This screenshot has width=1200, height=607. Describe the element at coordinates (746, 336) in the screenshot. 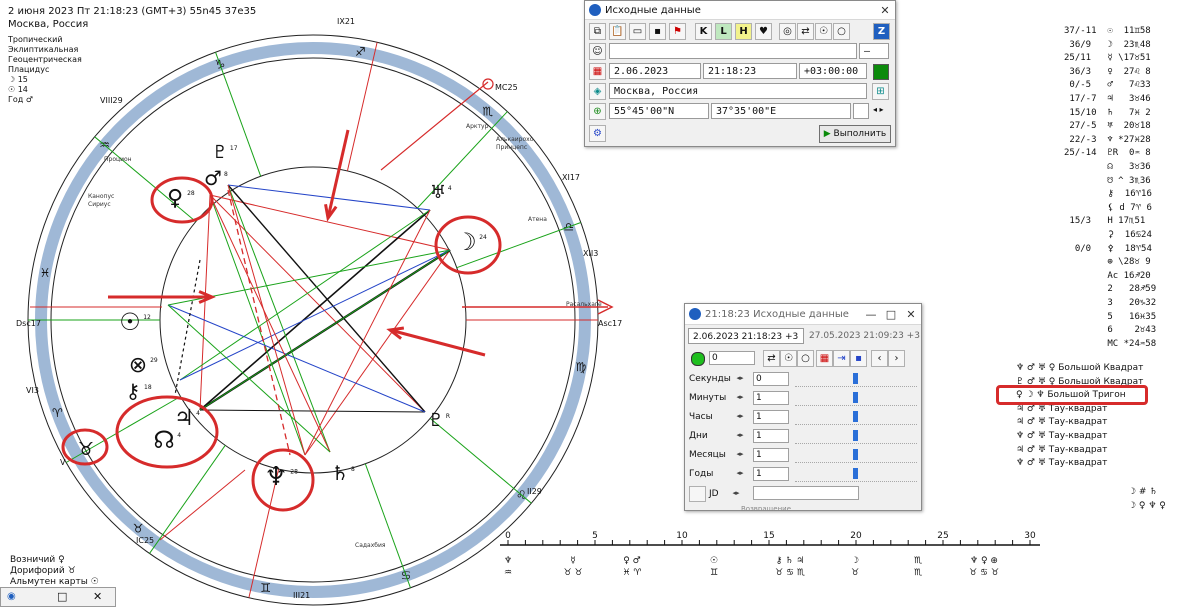

I see `current-datetime-field: 2.06.2023 21:18:23 +3` at that location.